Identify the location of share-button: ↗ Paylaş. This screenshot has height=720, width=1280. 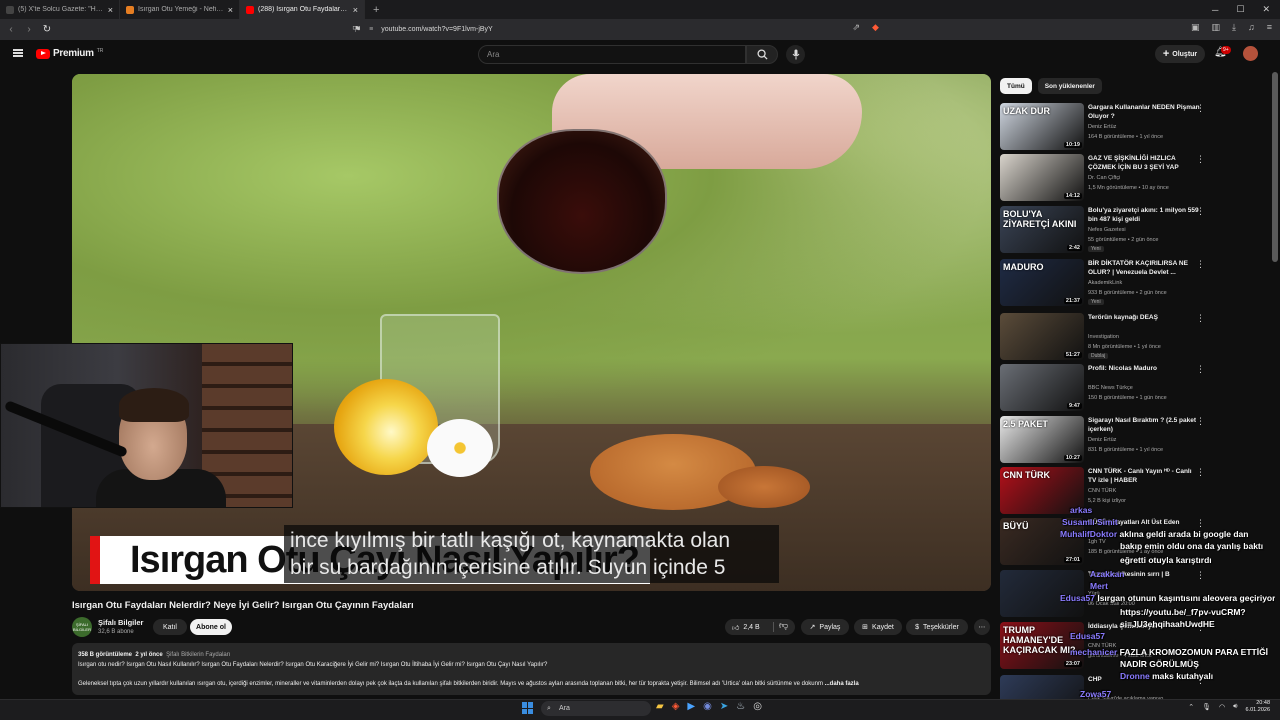
(825, 627).